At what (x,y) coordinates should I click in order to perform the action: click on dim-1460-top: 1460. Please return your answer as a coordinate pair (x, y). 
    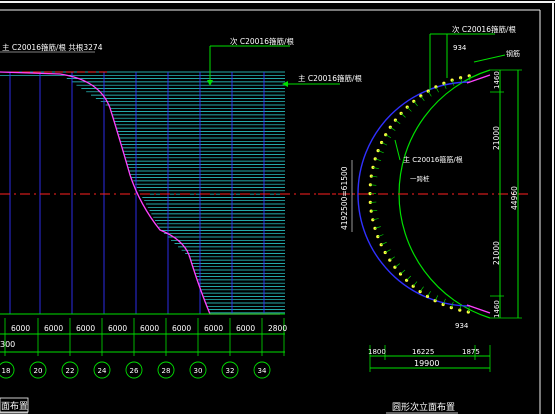
    Looking at the image, I should click on (497, 80).